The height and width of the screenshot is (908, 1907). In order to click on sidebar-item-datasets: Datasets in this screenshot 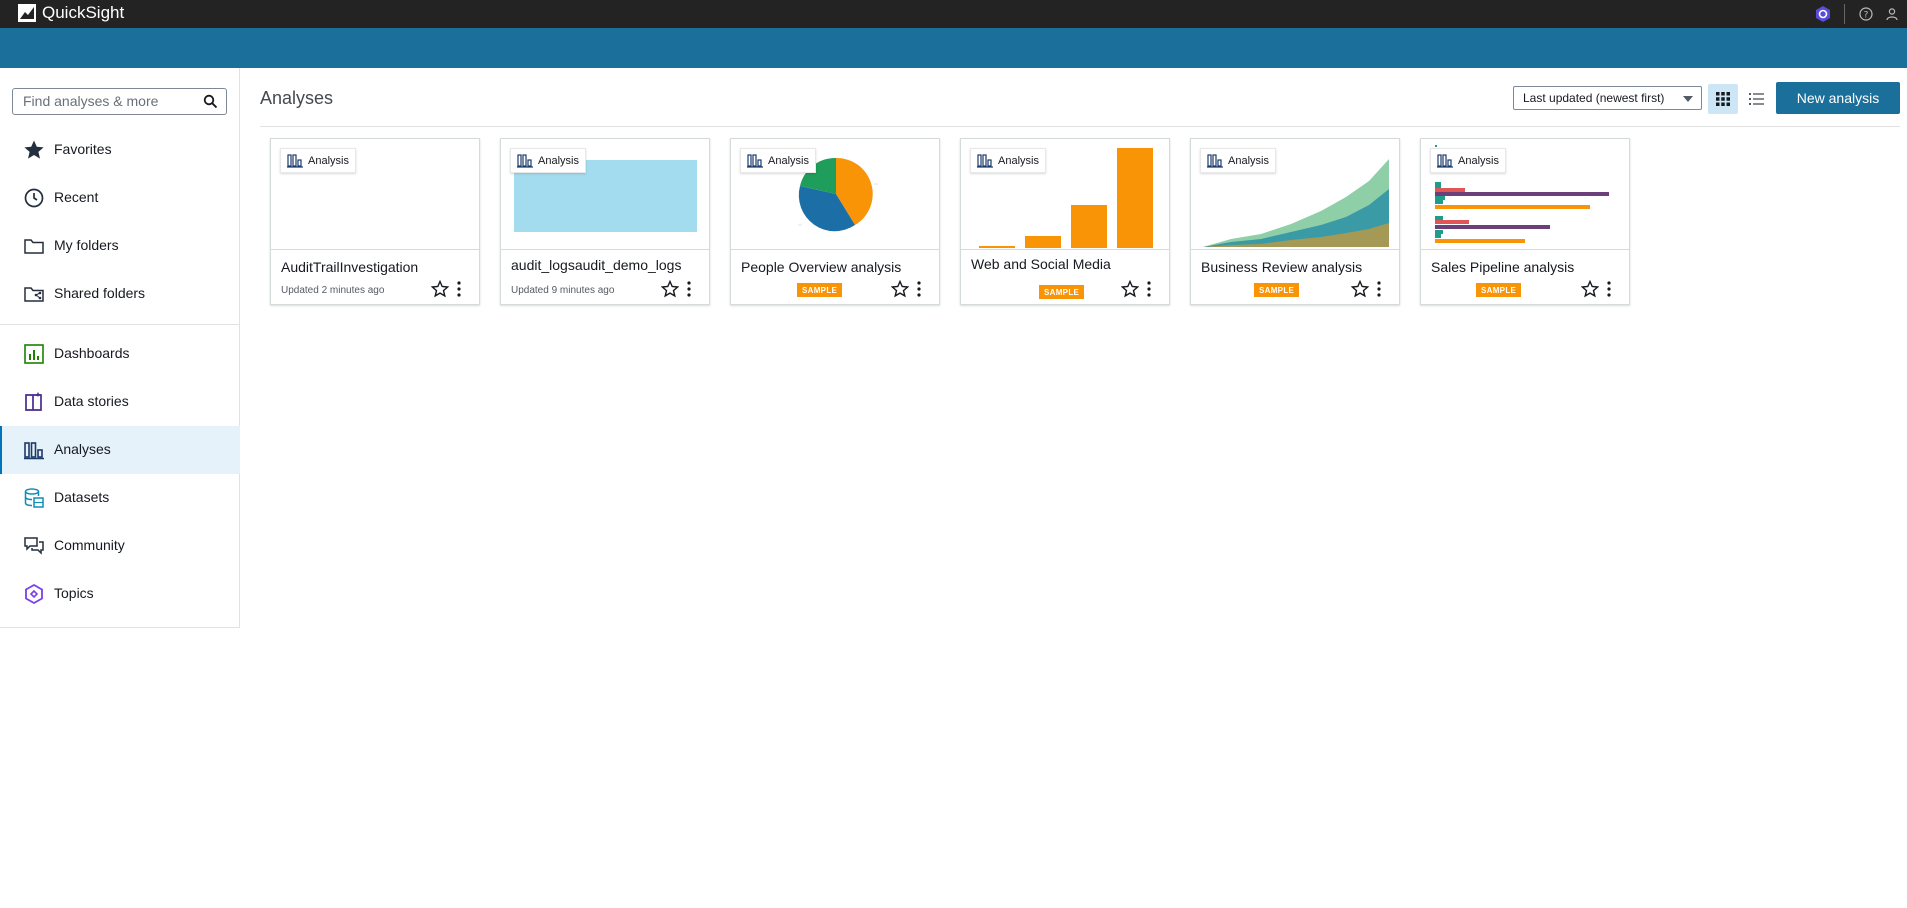, I will do `click(120, 498)`.